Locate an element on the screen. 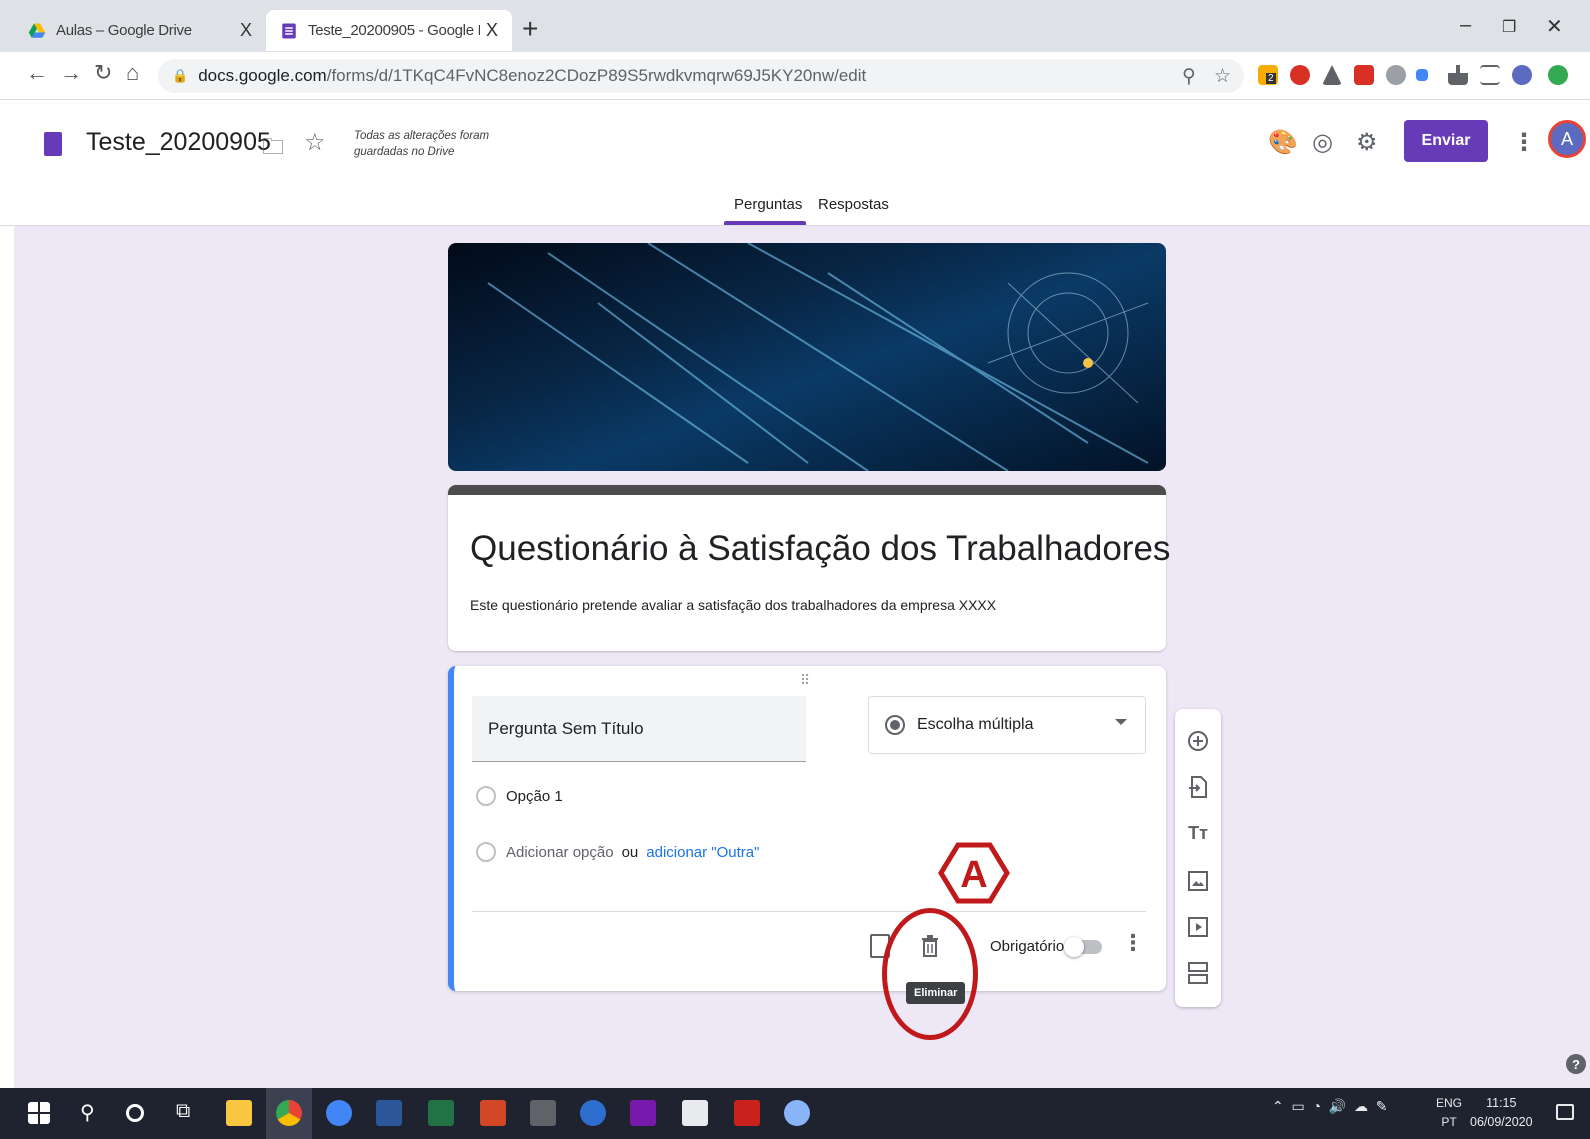  reload-icon: ↻ is located at coordinates (103, 73).